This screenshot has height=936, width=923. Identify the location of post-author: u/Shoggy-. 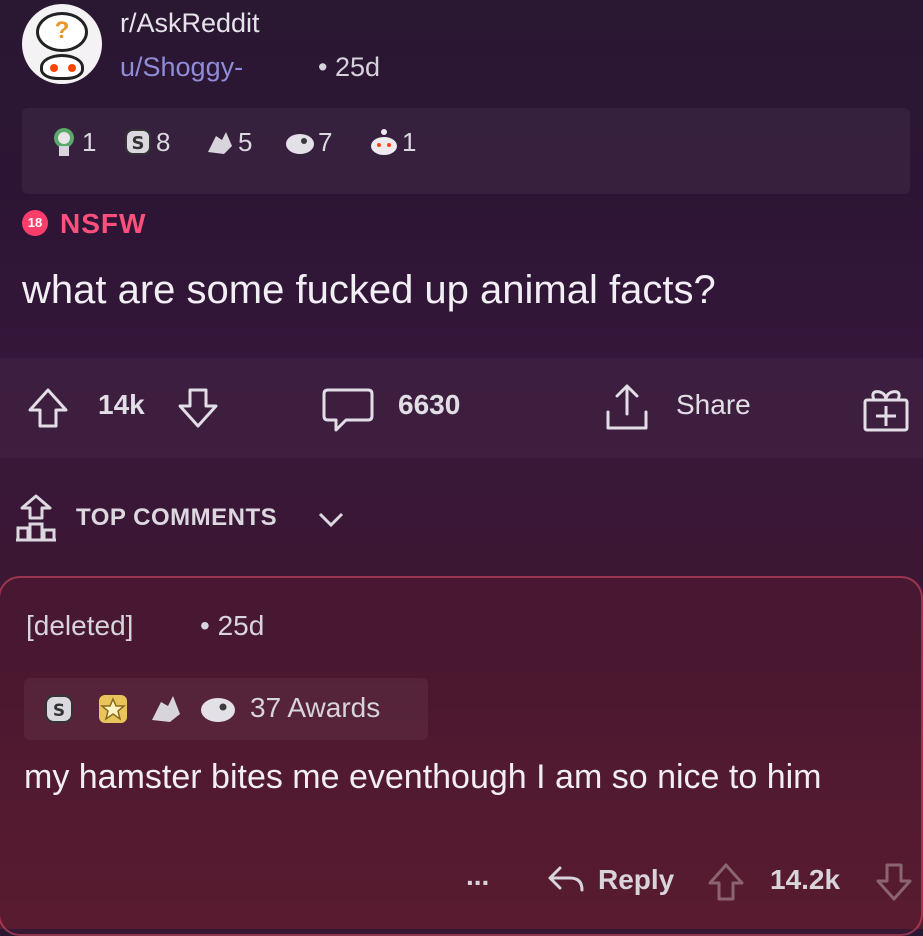
(181, 67).